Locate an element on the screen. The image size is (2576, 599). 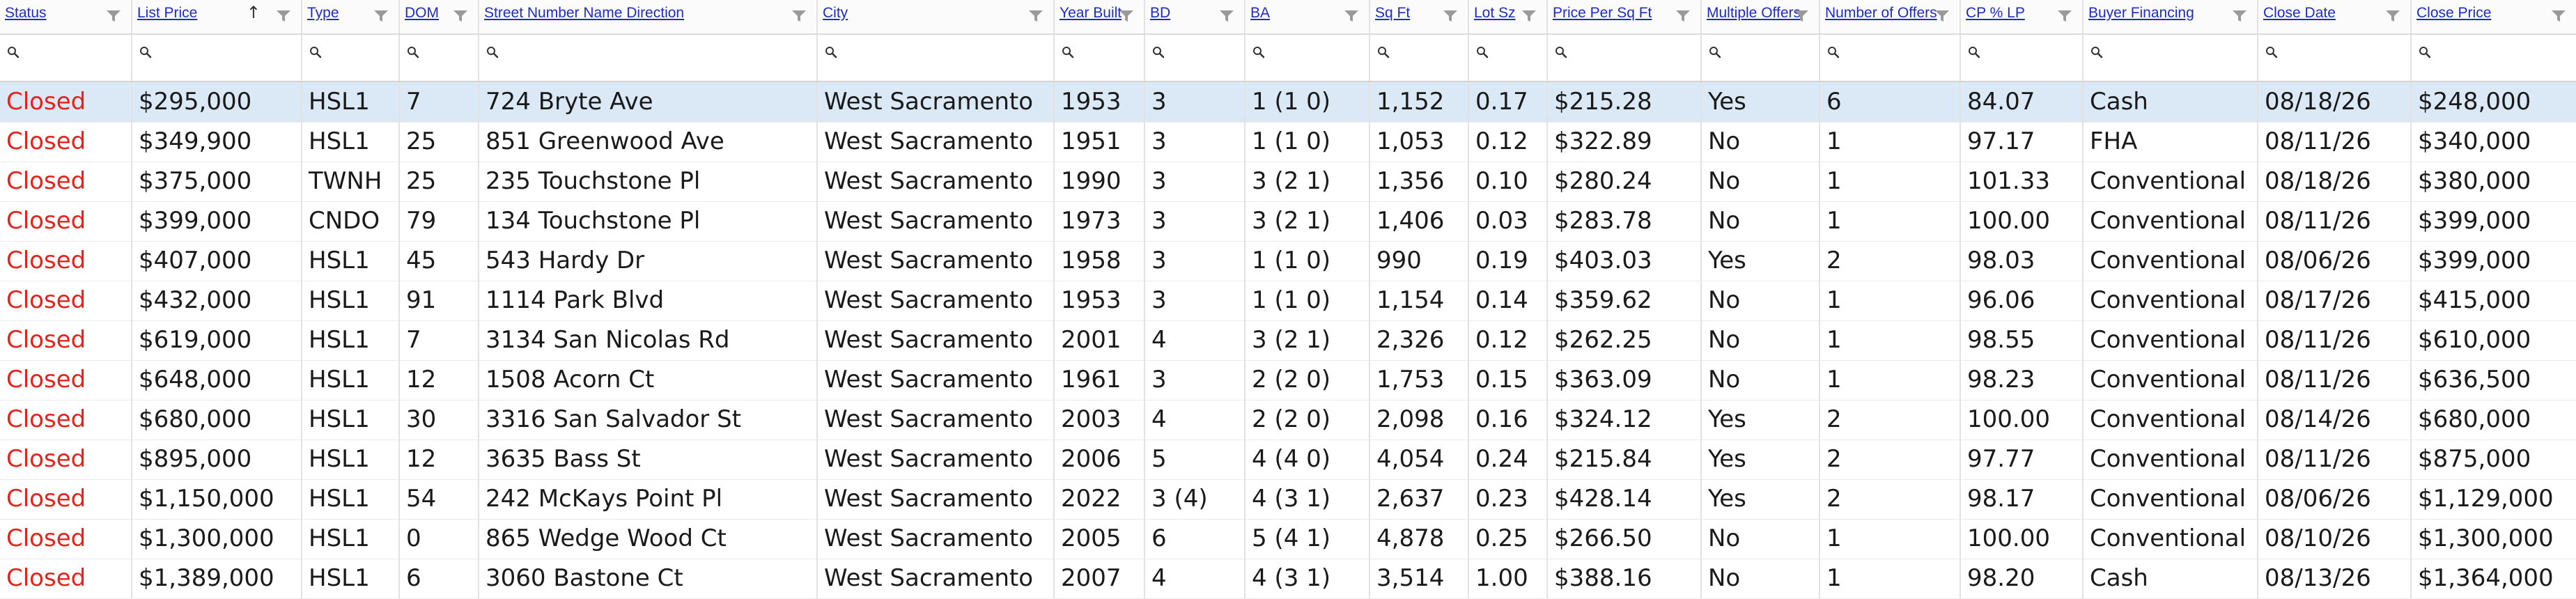
column-header-label: List Price is located at coordinates (167, 13).